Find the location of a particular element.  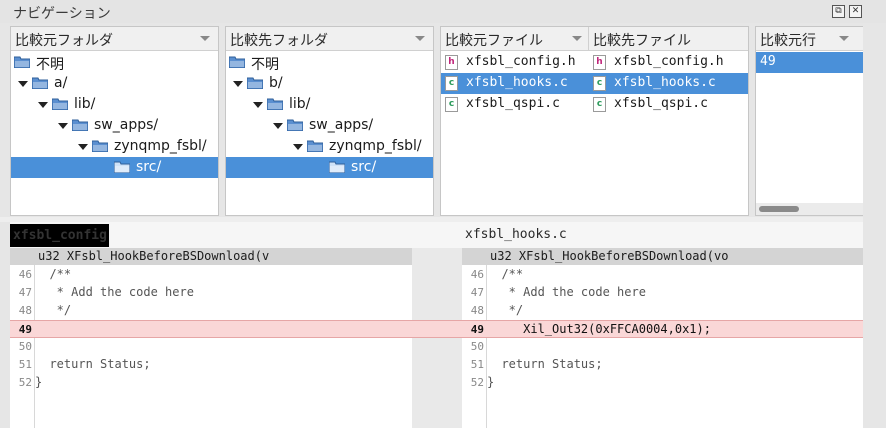

source-file-item: c xfsbl_qspi.c is located at coordinates (515, 104).